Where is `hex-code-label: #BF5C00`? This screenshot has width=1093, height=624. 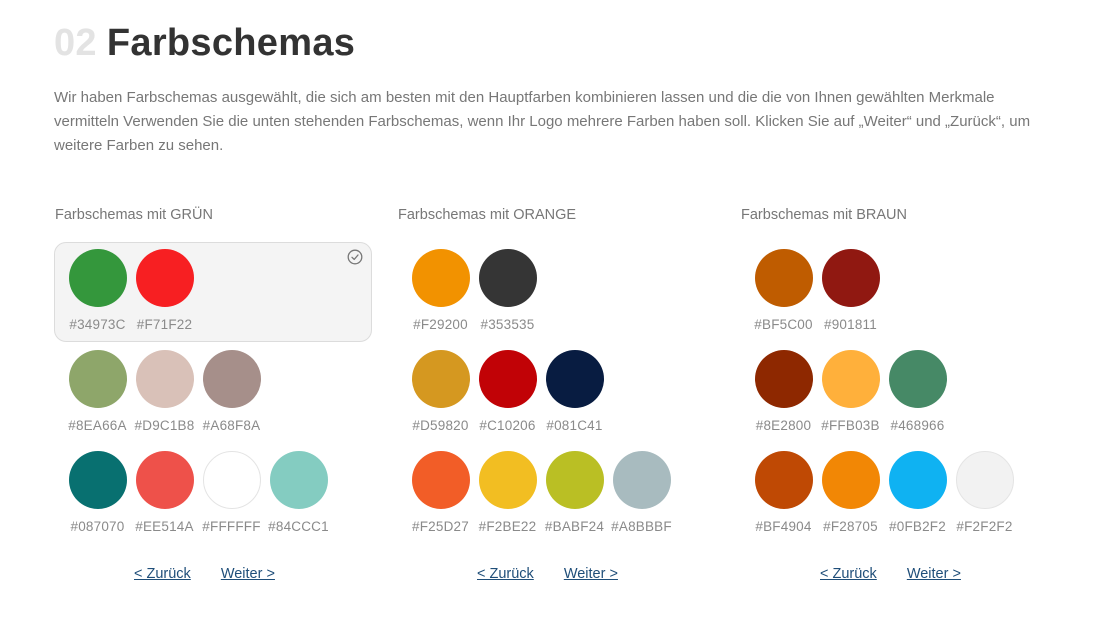
hex-code-label: #BF5C00 is located at coordinates (783, 324).